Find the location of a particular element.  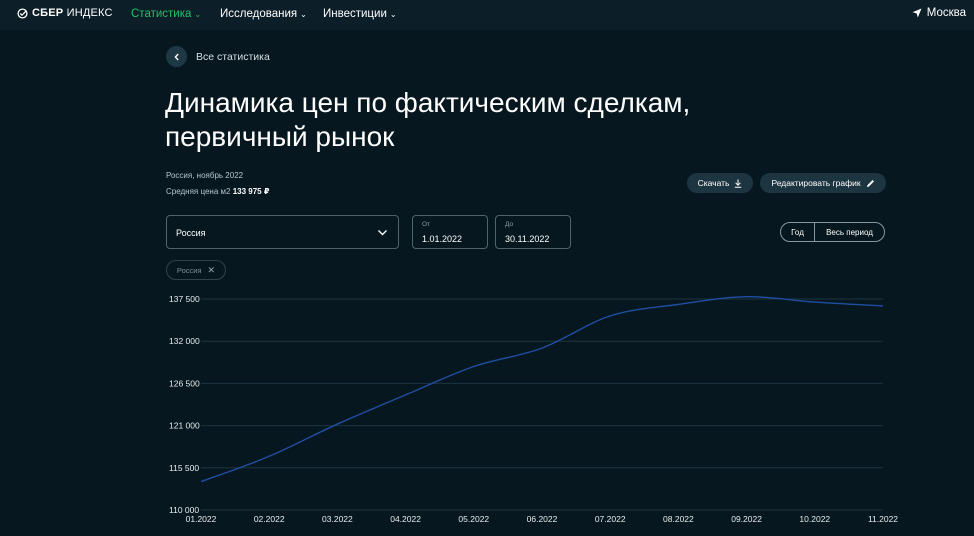

x-tick-label: 01.2022 is located at coordinates (201, 519).